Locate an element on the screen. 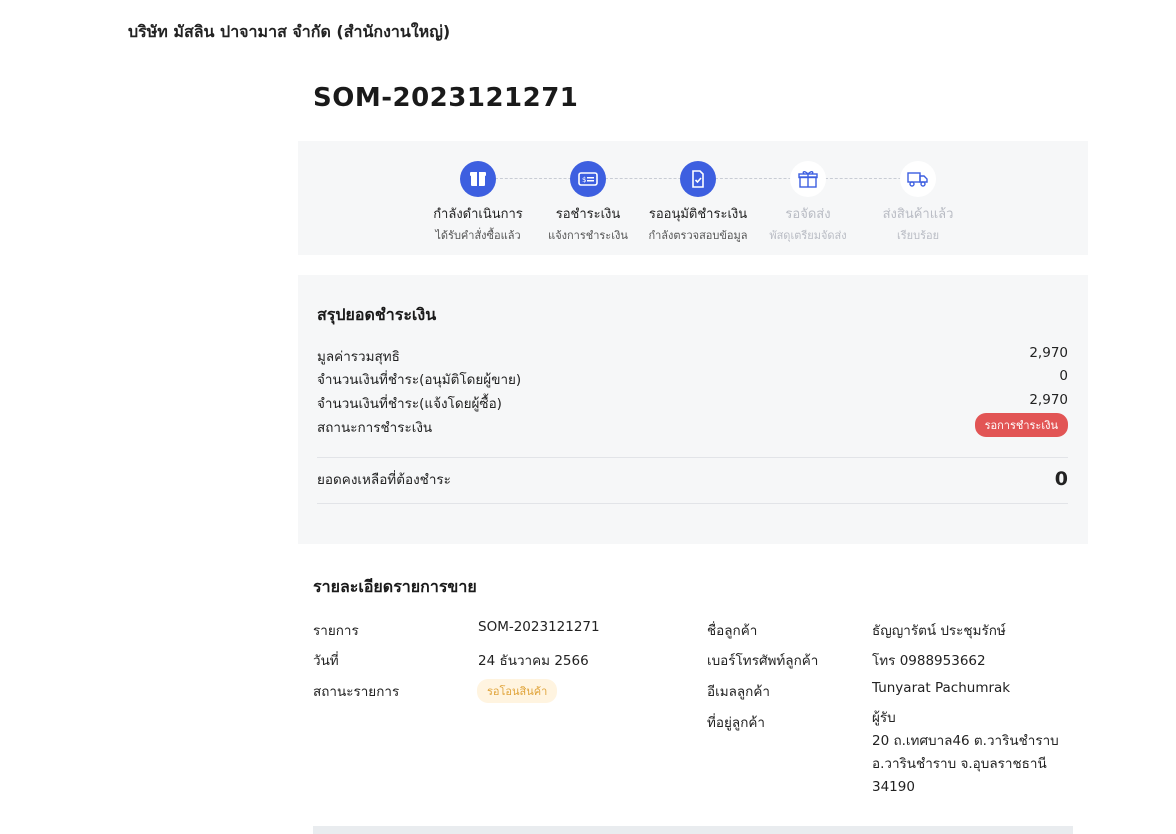  payment-card-icon: $ is located at coordinates (588, 179).